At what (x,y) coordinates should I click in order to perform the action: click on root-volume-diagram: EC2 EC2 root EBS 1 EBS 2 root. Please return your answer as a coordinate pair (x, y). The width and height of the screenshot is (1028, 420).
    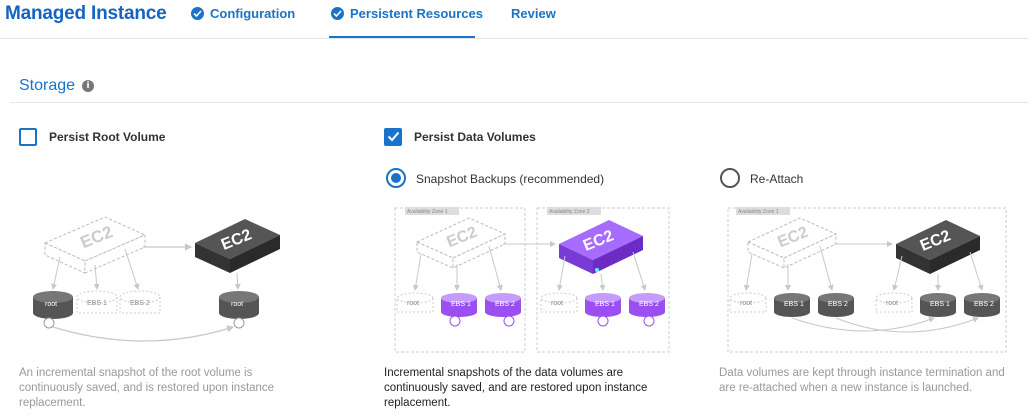
    Looking at the image, I should click on (156, 279).